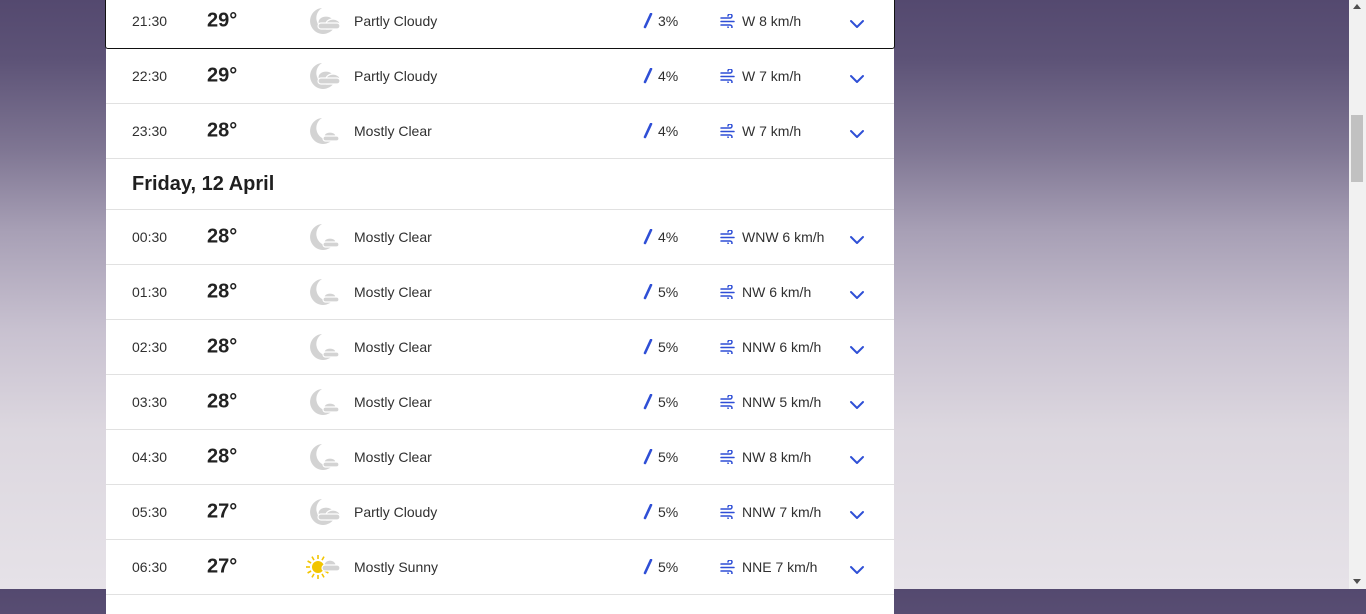  Describe the element at coordinates (150, 21) in the screenshot. I see `forecast-time: 21:30` at that location.